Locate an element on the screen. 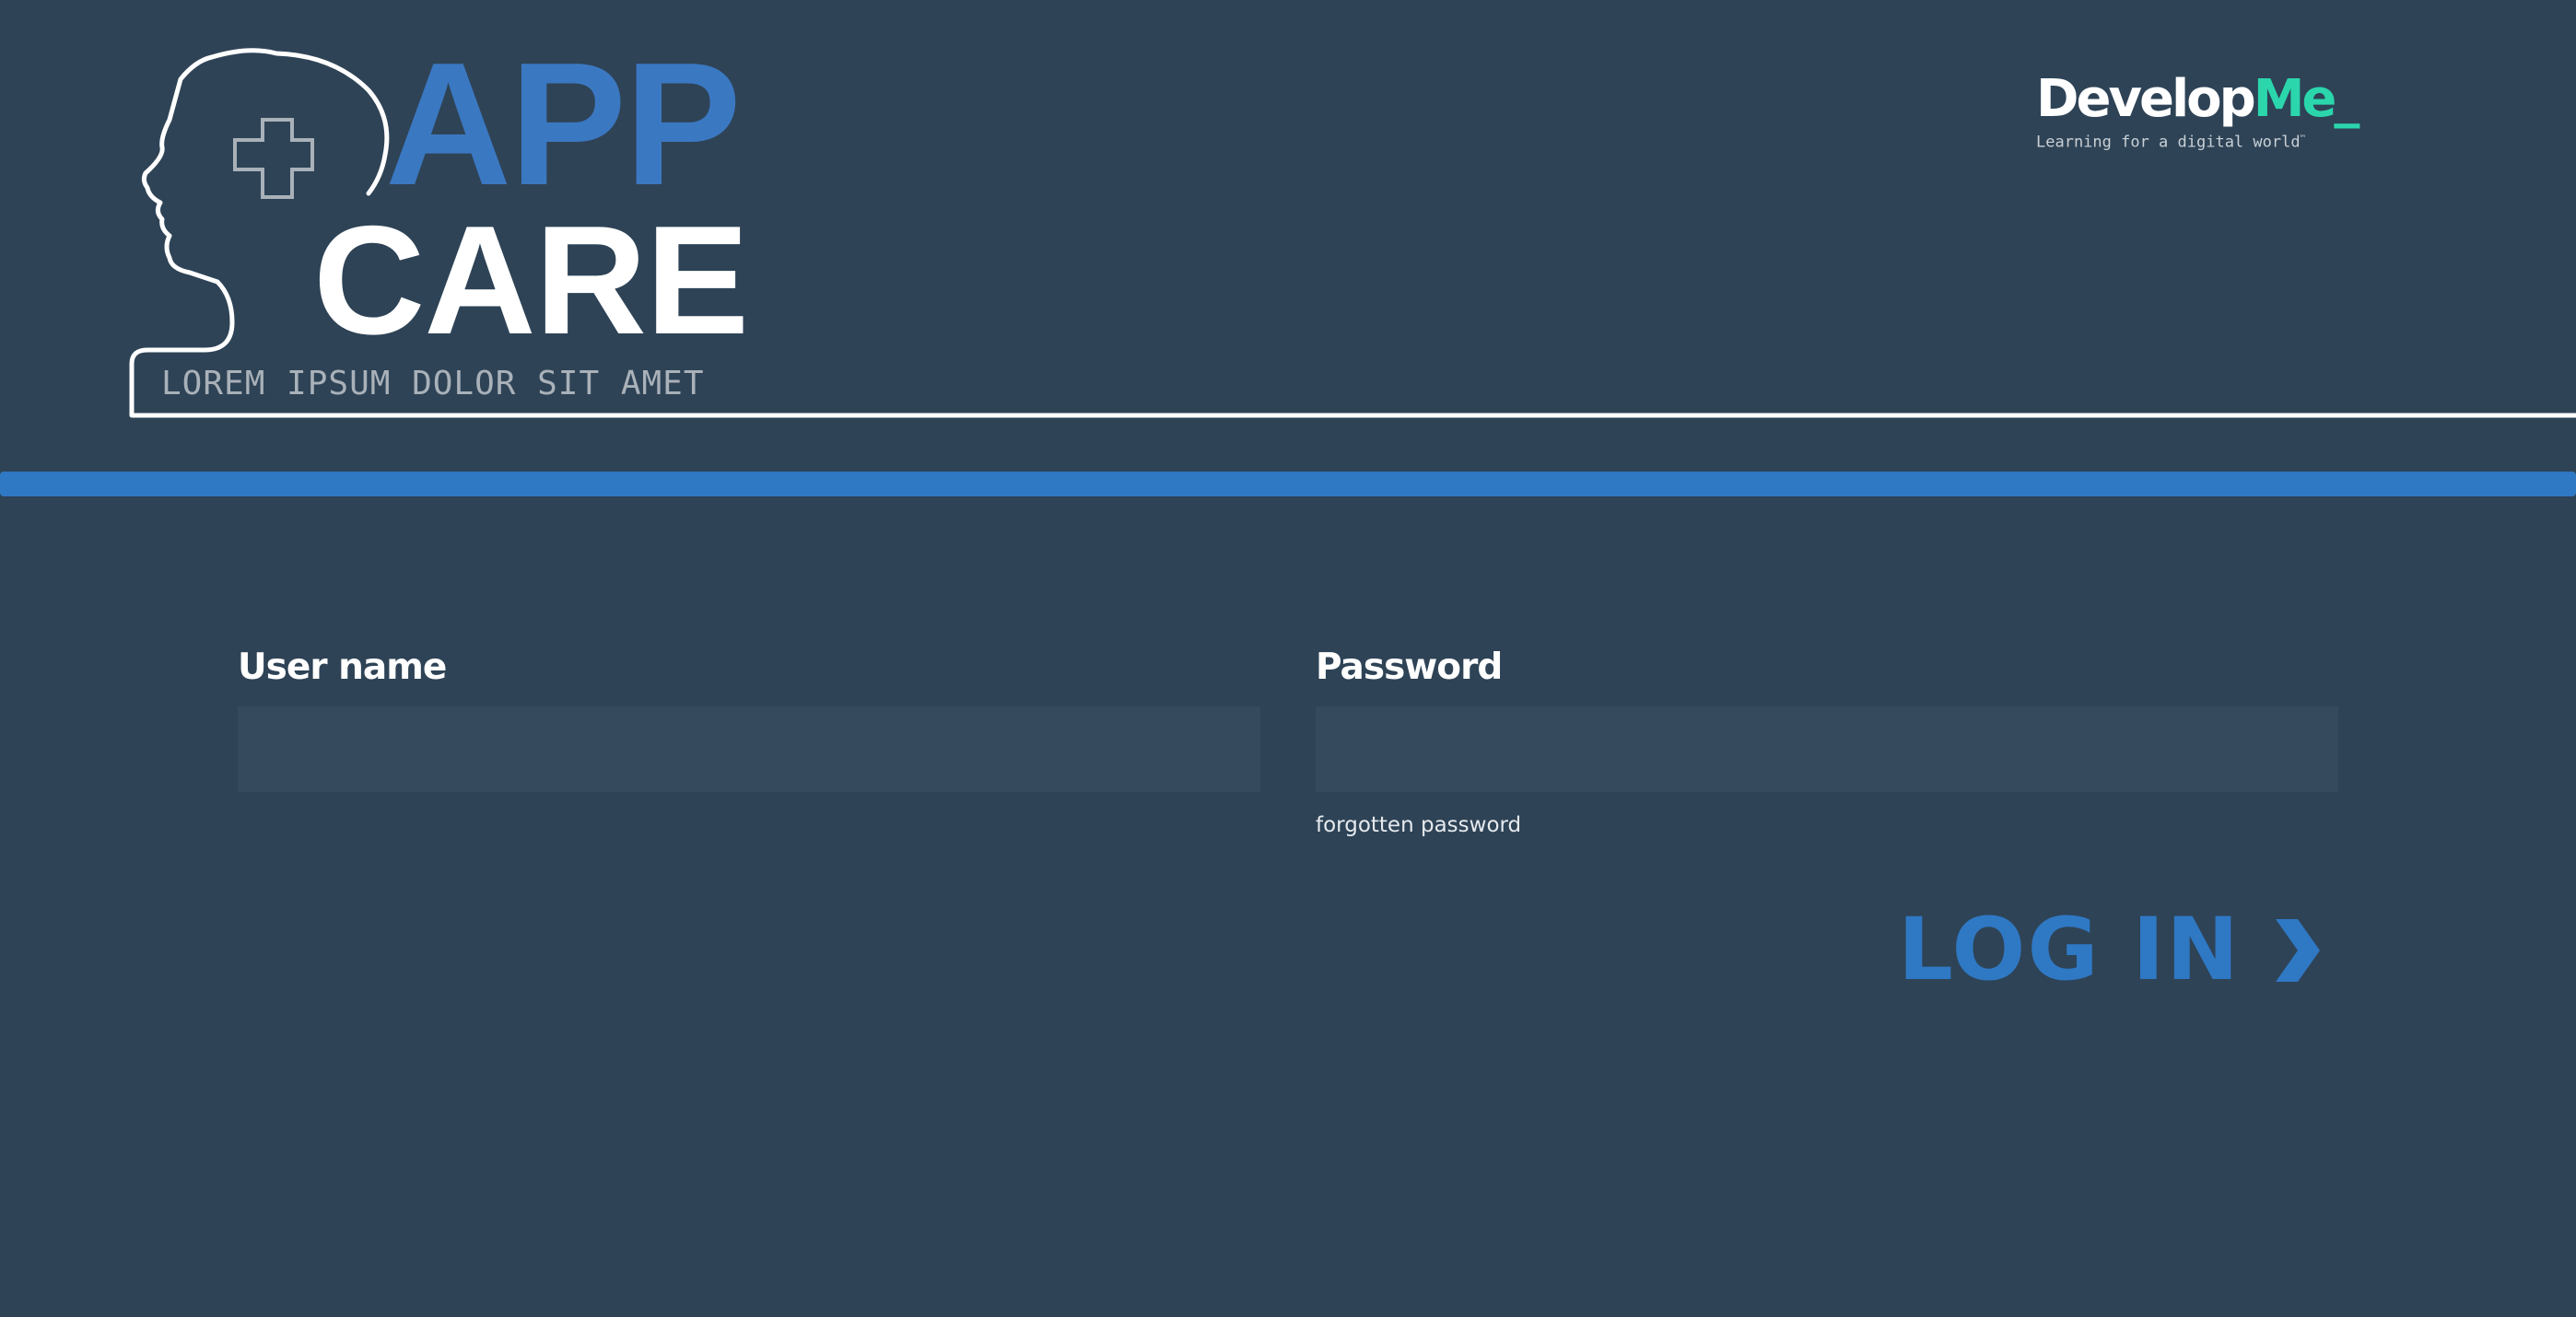  brand-subtitle: Learning for a digital world™ is located at coordinates (2192, 141).